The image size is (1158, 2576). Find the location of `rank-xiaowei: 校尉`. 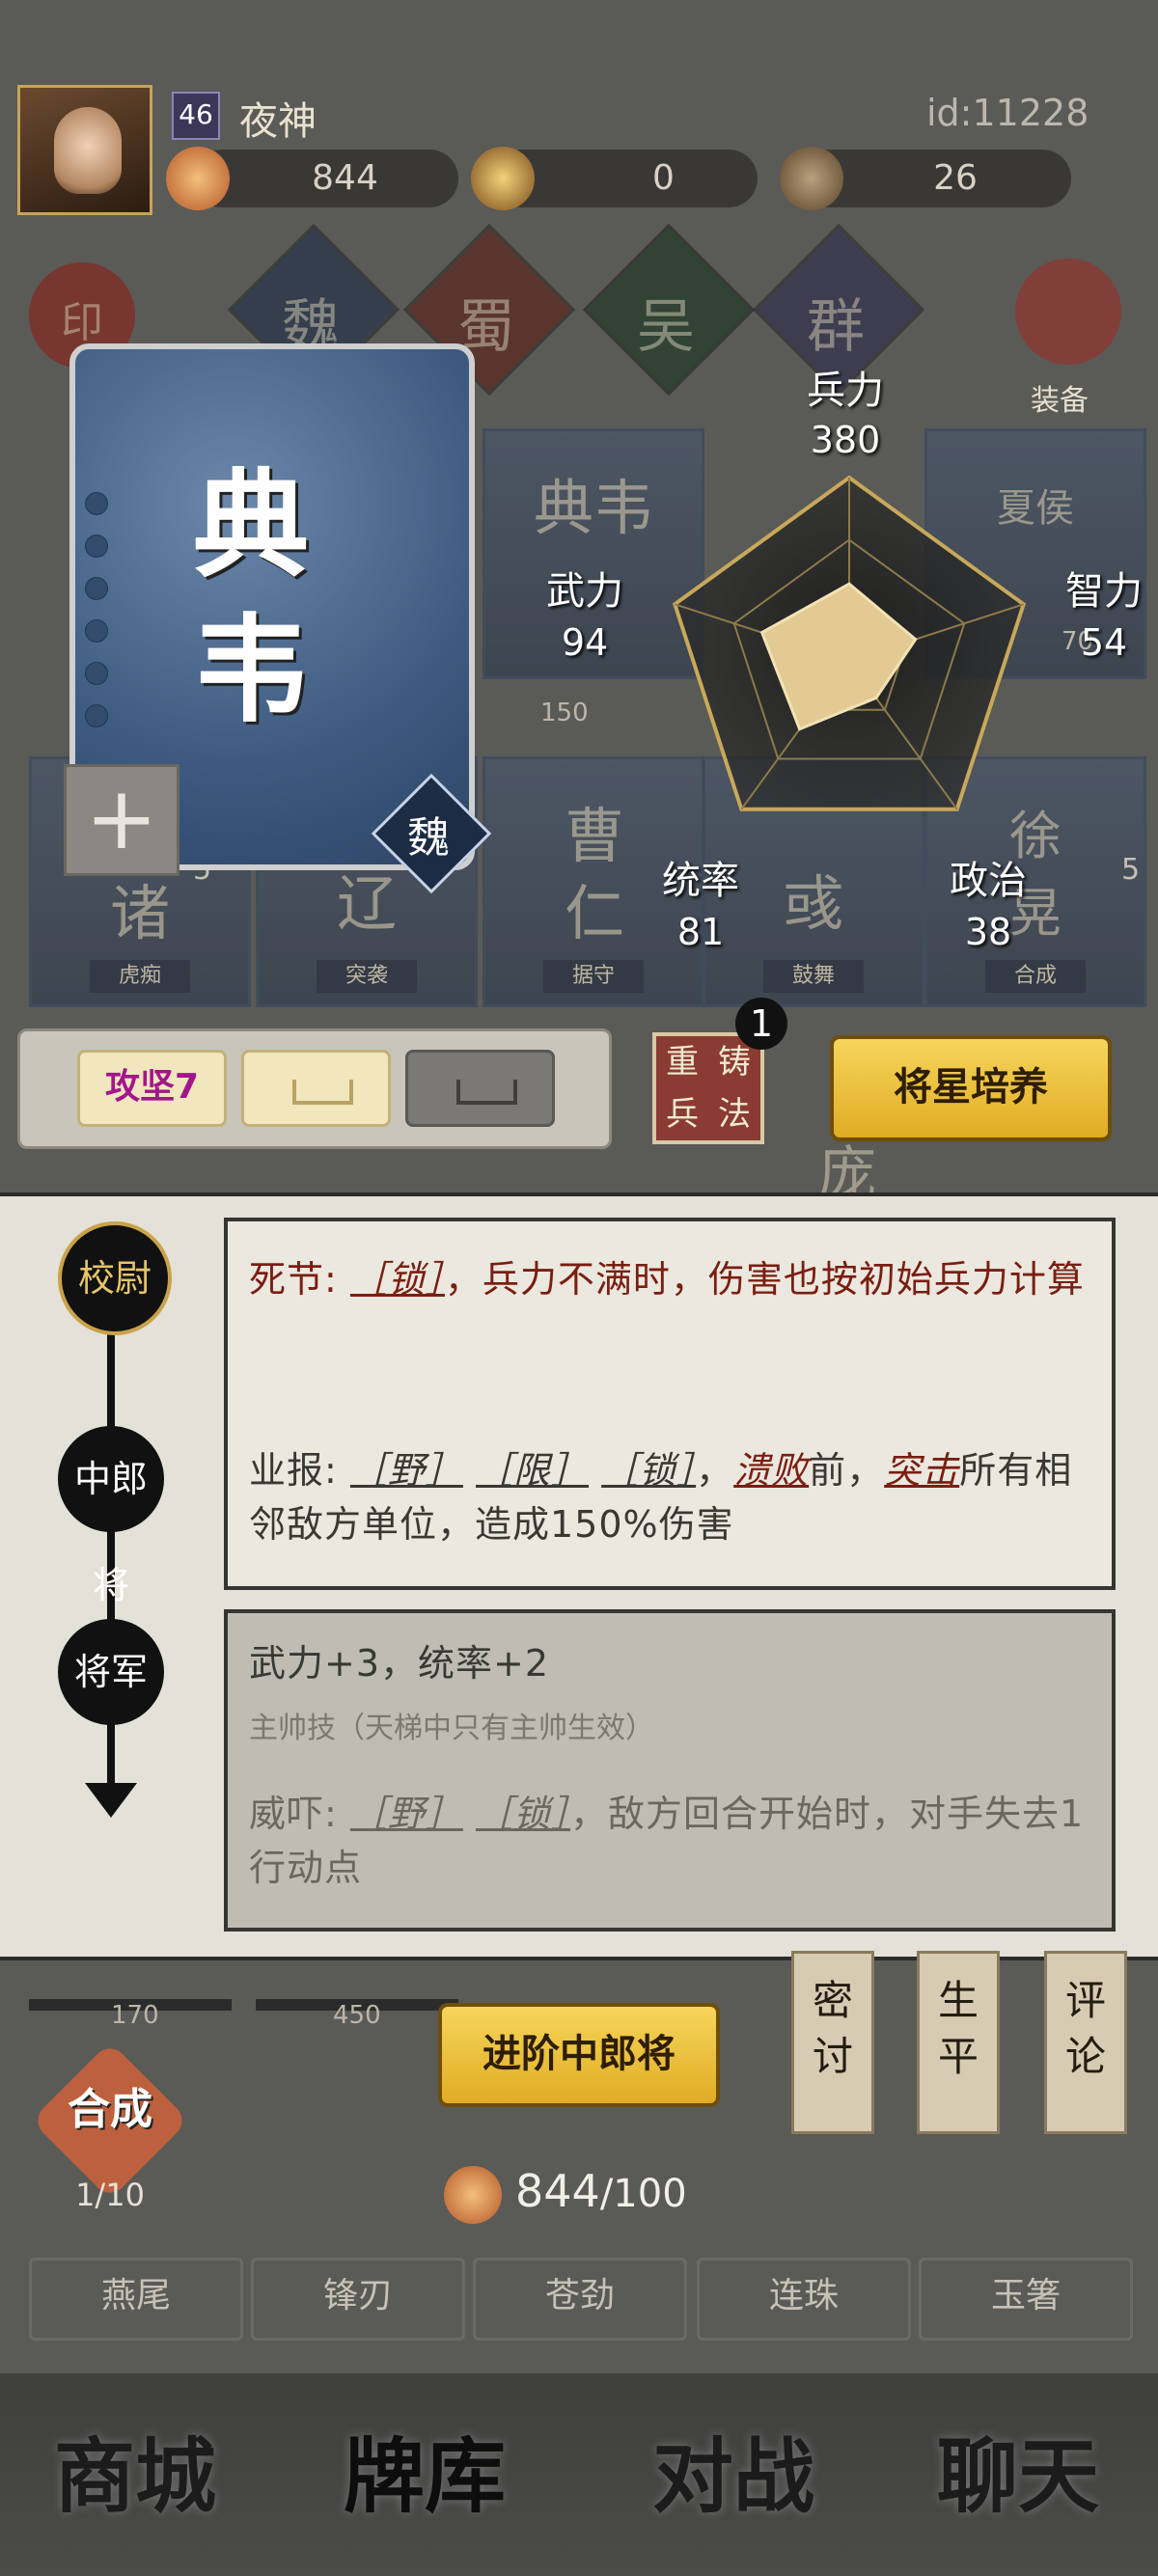

rank-xiaowei: 校尉 is located at coordinates (115, 1278).